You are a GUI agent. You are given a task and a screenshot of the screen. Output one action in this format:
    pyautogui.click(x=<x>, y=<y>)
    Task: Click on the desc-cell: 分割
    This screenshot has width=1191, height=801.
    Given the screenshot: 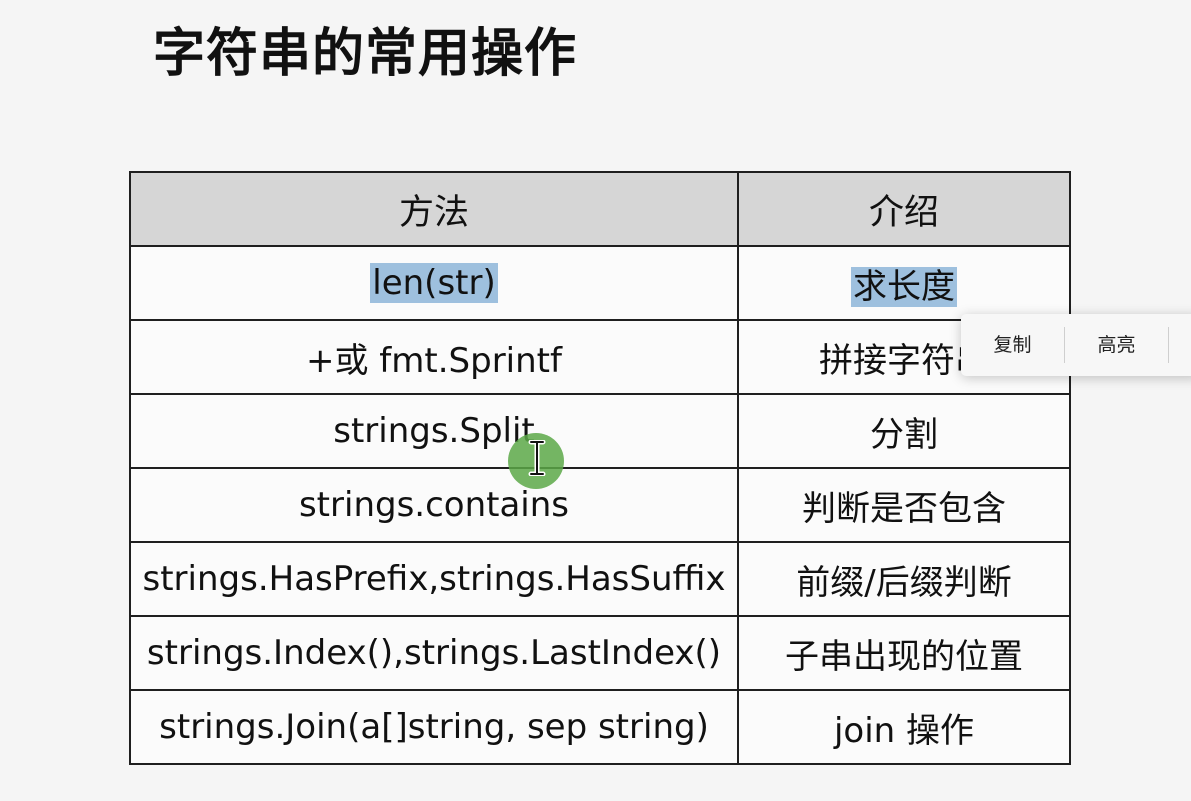 What is the action you would take?
    pyautogui.click(x=904, y=431)
    